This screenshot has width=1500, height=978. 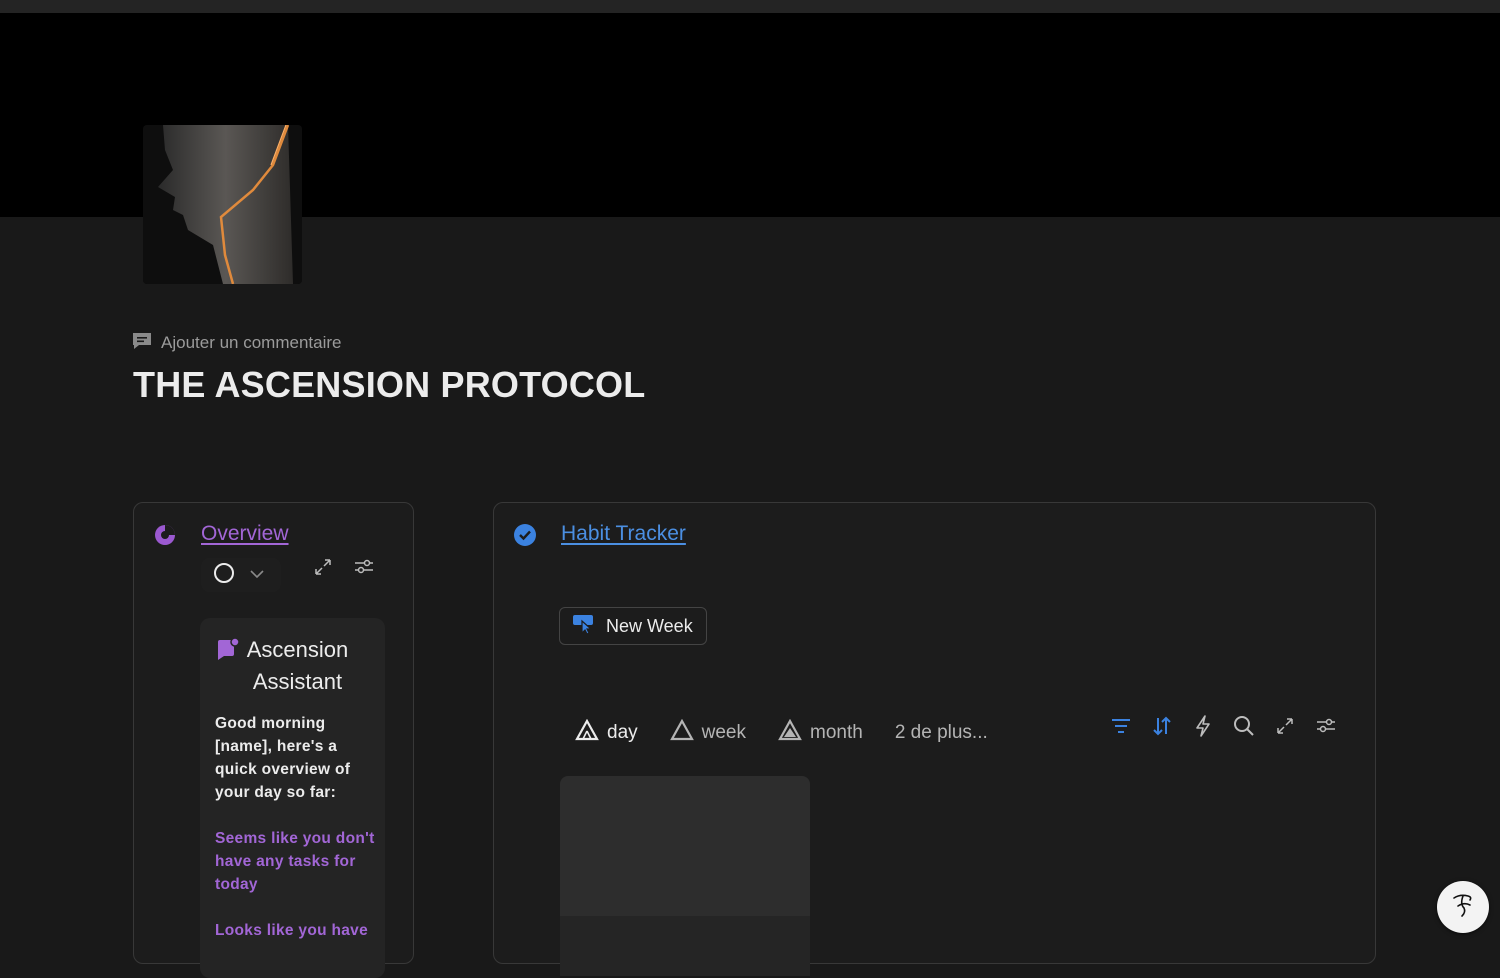 What do you see at coordinates (750, 6) in the screenshot?
I see `window-top-bar` at bounding box center [750, 6].